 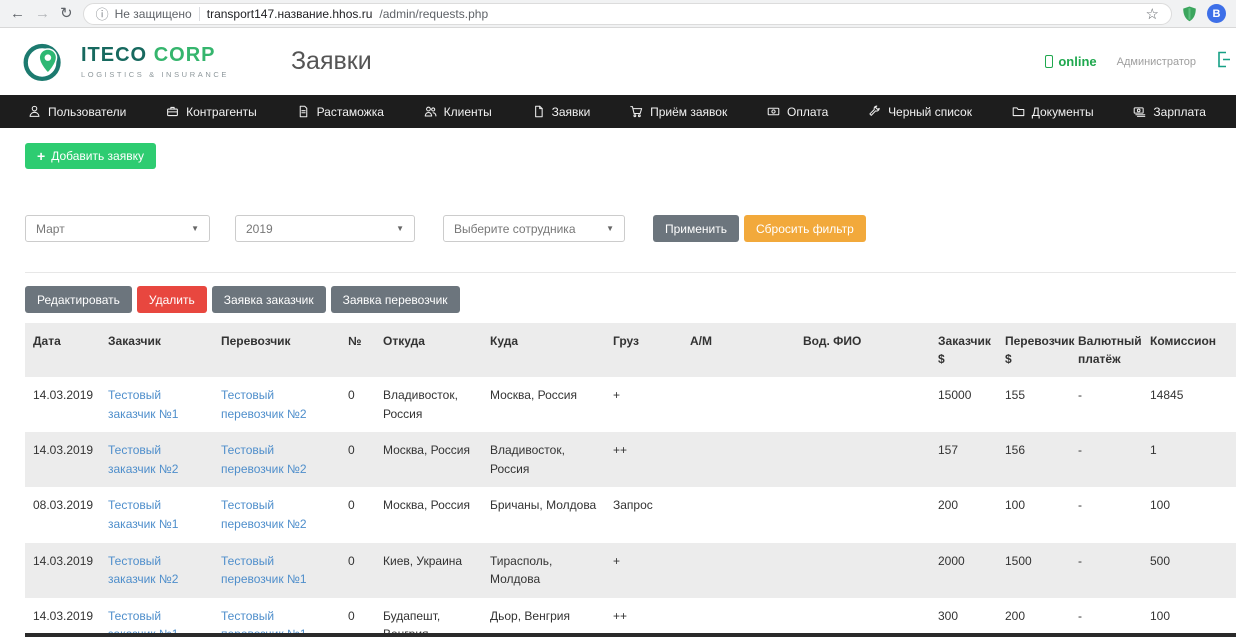 I want to click on employee-select: Выберите сотрудника ▼, so click(x=534, y=228).